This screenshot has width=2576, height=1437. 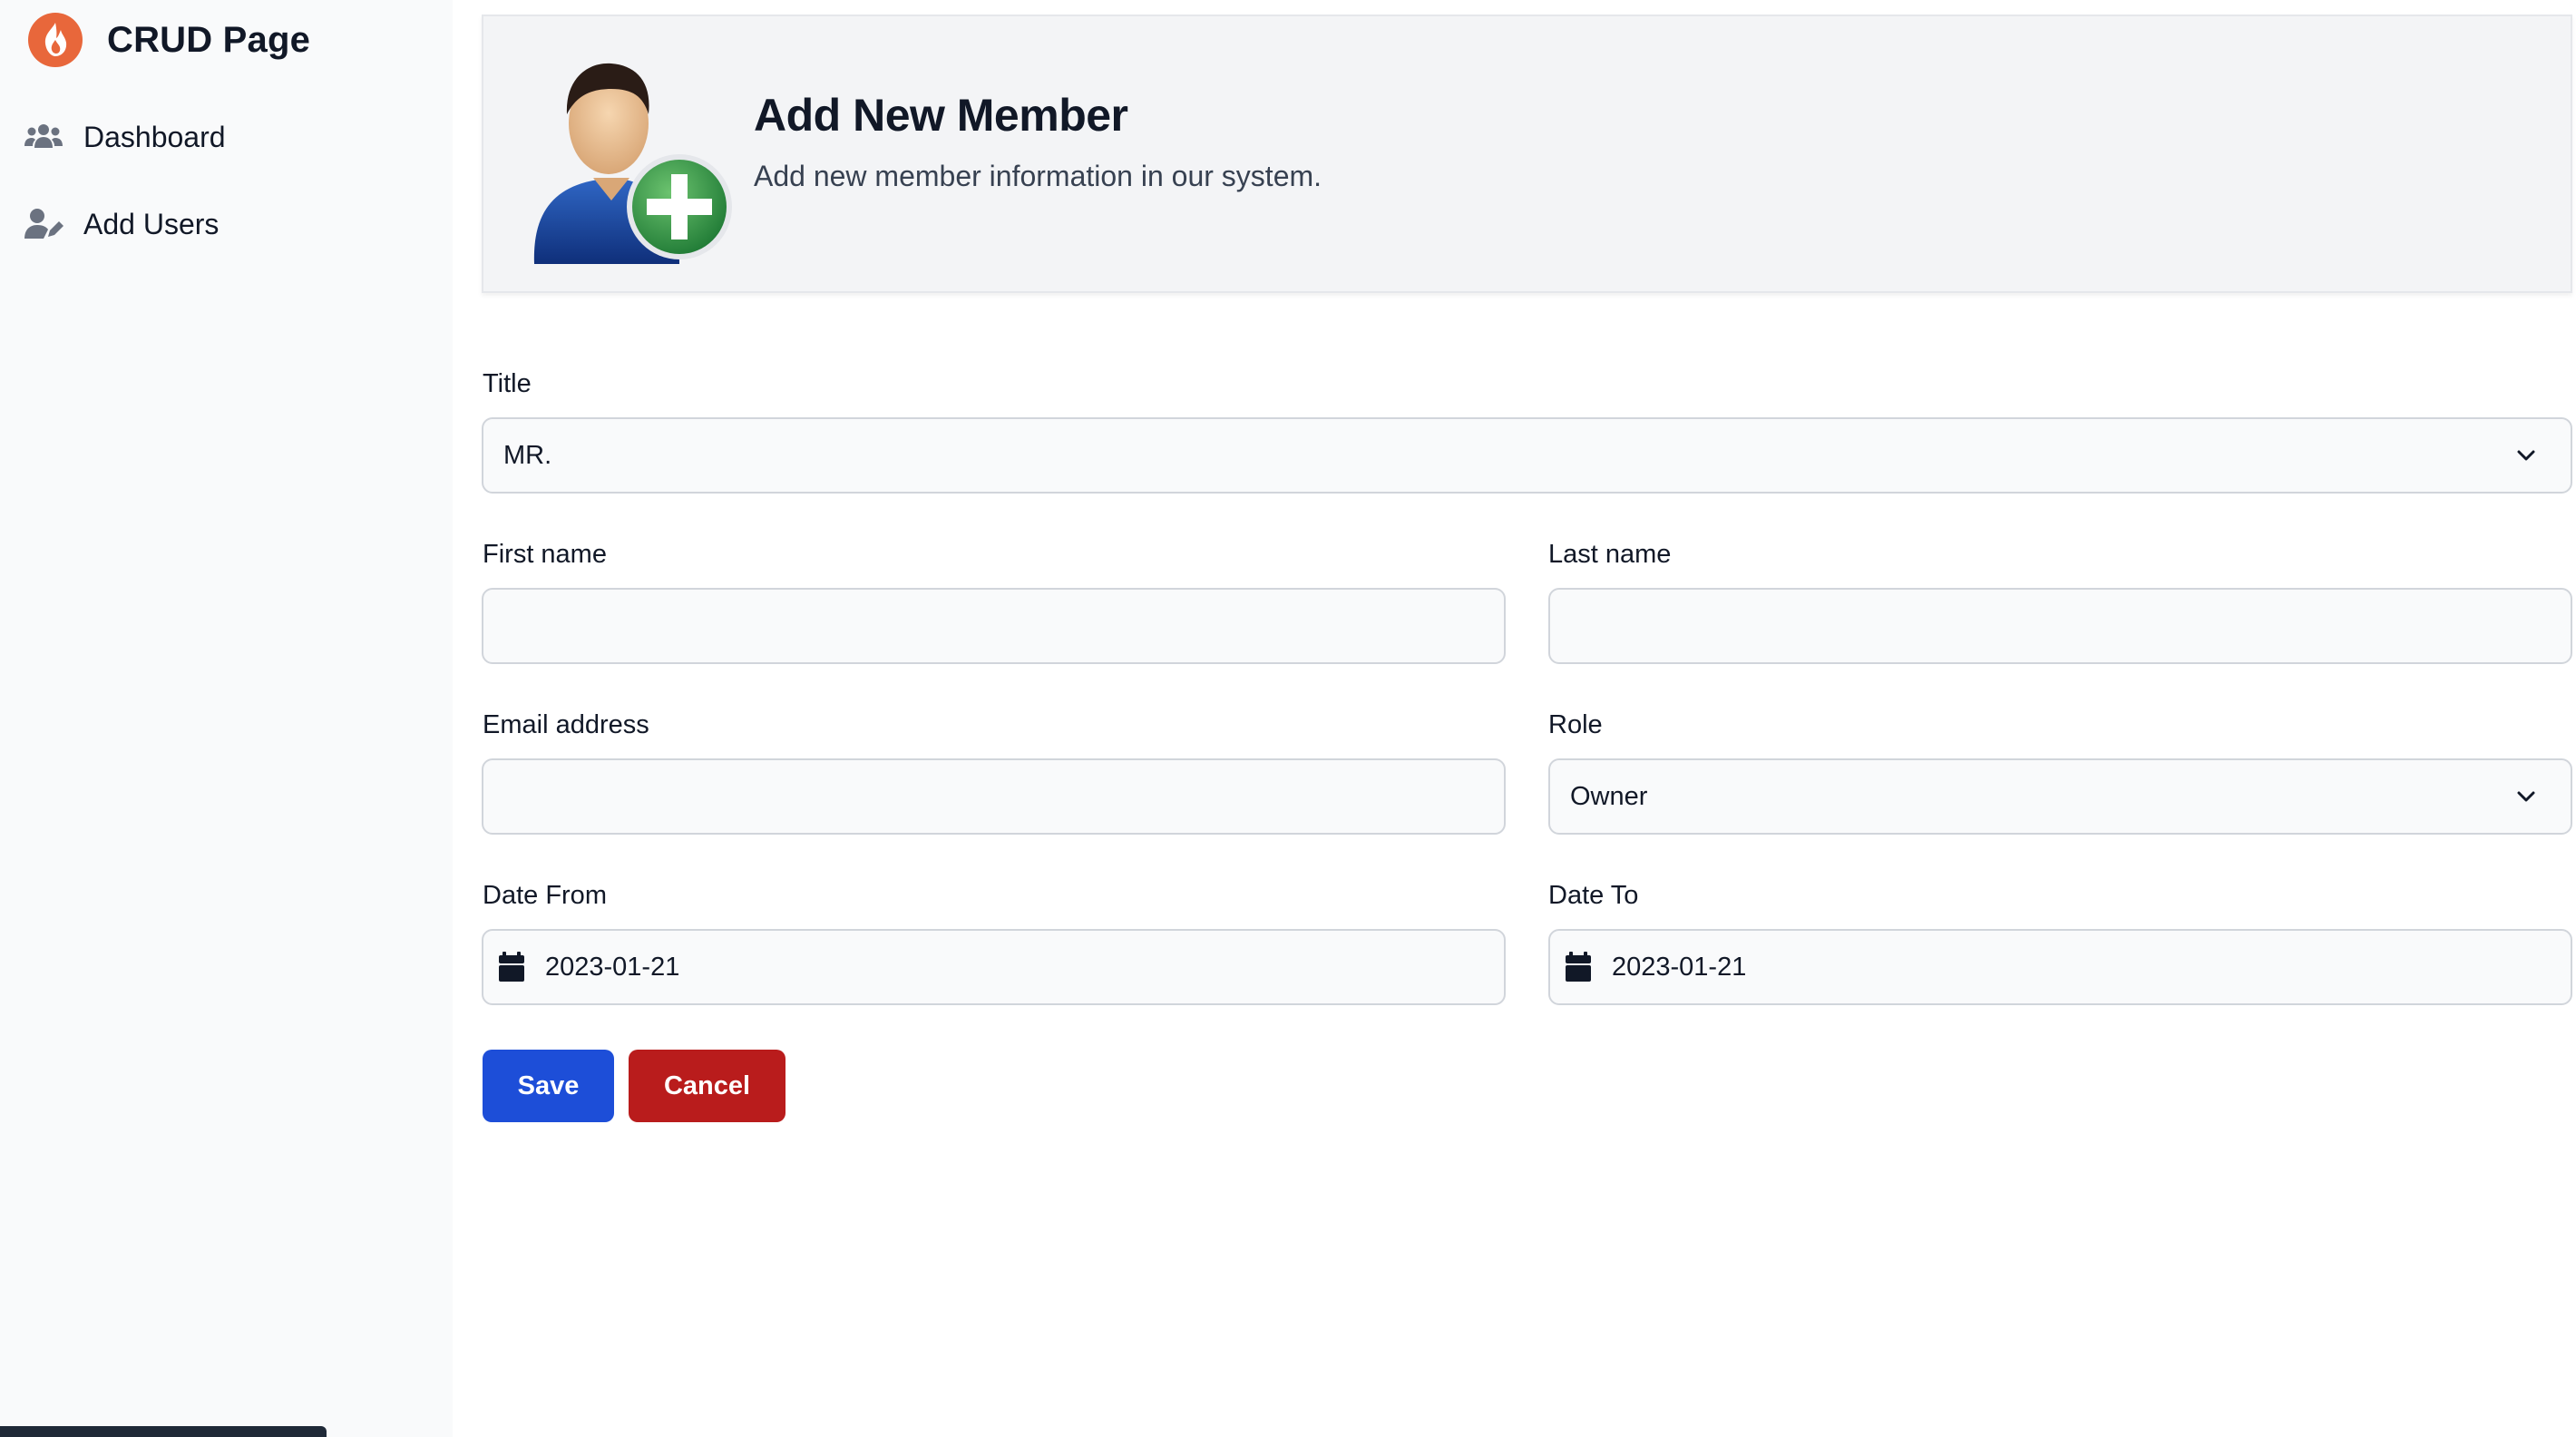 What do you see at coordinates (566, 725) in the screenshot?
I see `email-label: Email address` at bounding box center [566, 725].